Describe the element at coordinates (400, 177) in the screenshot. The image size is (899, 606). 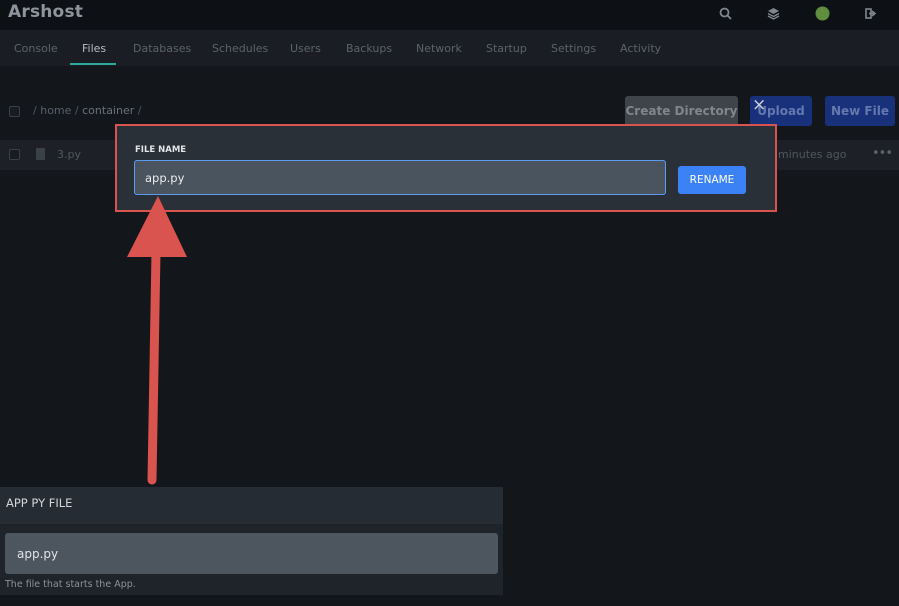
I see `file-name-input: app.py` at that location.